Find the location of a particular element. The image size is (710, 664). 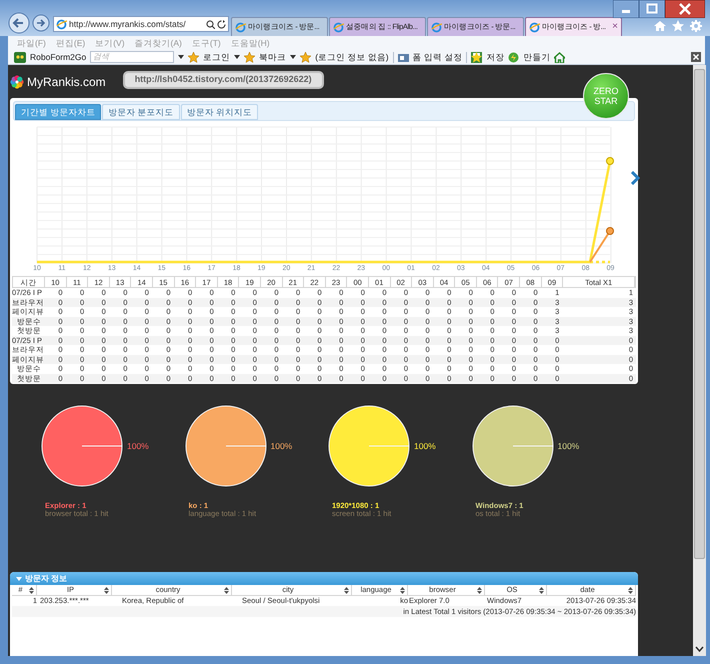

scroll-down-icon is located at coordinates (699, 649).